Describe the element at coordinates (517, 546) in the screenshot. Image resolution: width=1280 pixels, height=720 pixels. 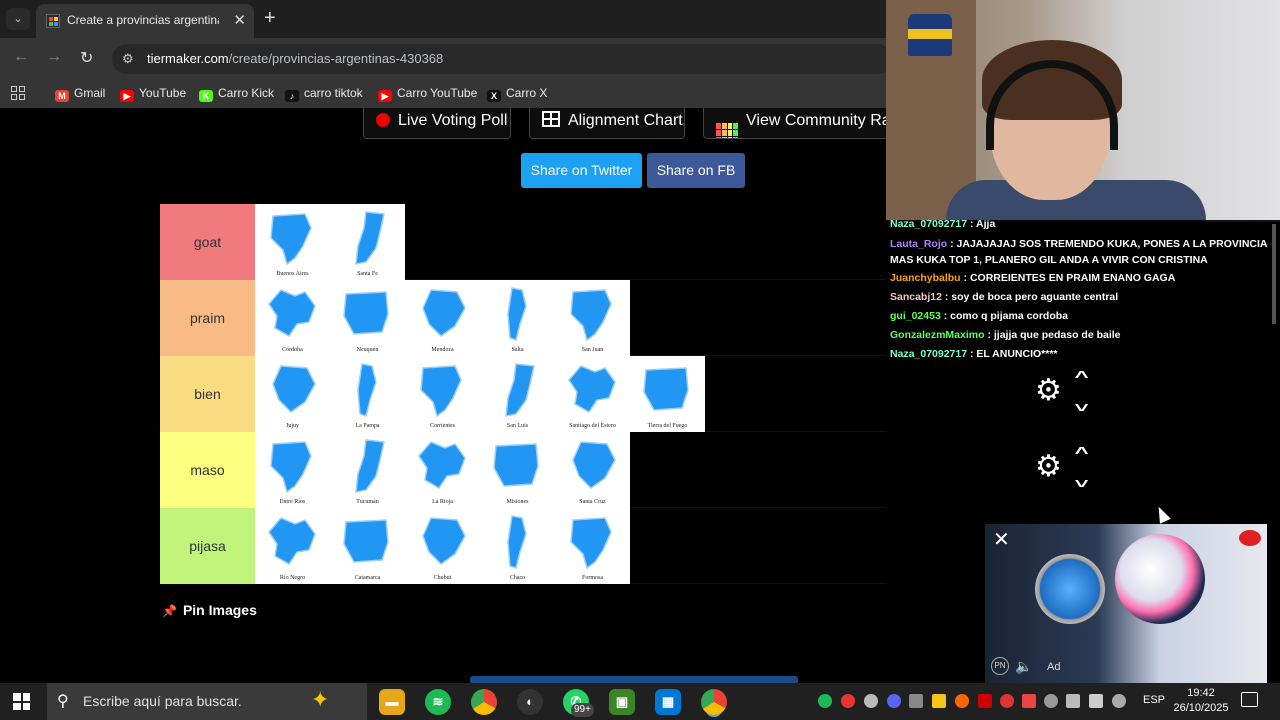
I see `province-card: Chaco` at that location.